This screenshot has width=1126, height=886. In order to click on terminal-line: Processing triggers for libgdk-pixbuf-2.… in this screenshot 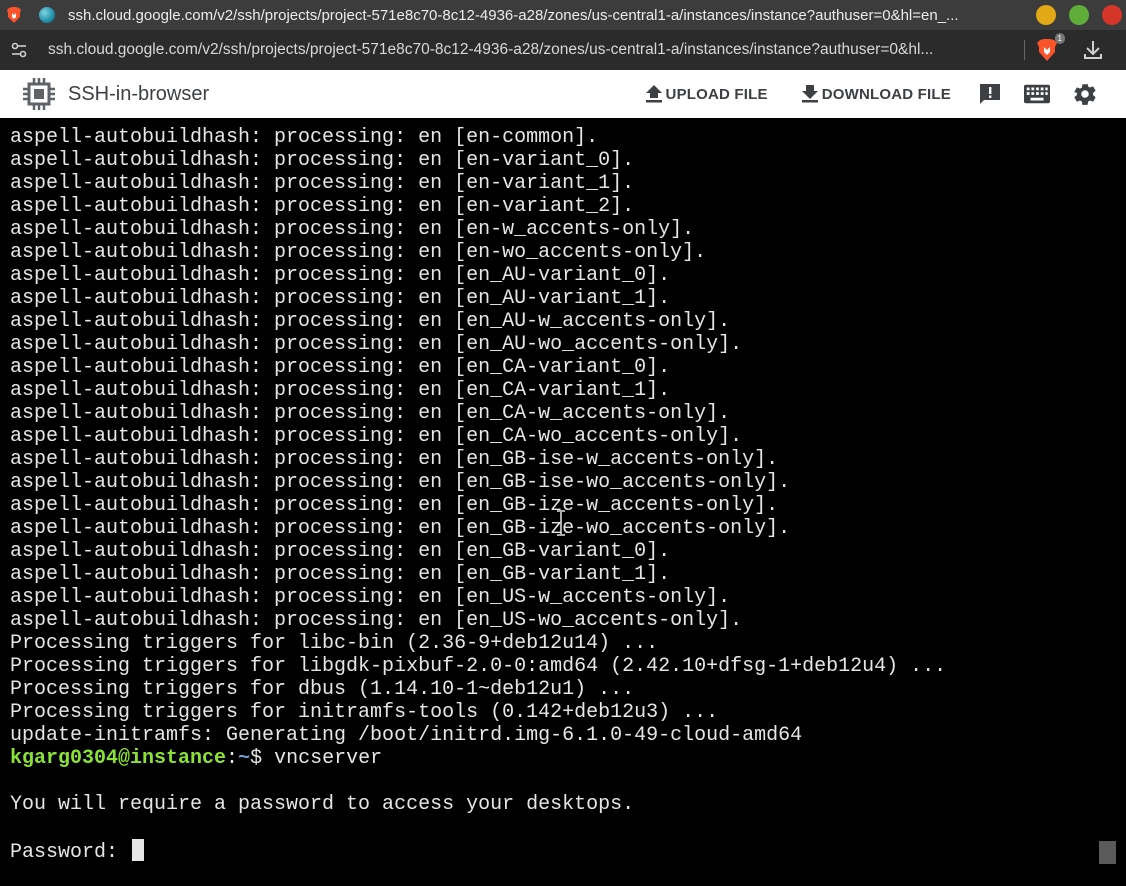, I will do `click(478, 666)`.